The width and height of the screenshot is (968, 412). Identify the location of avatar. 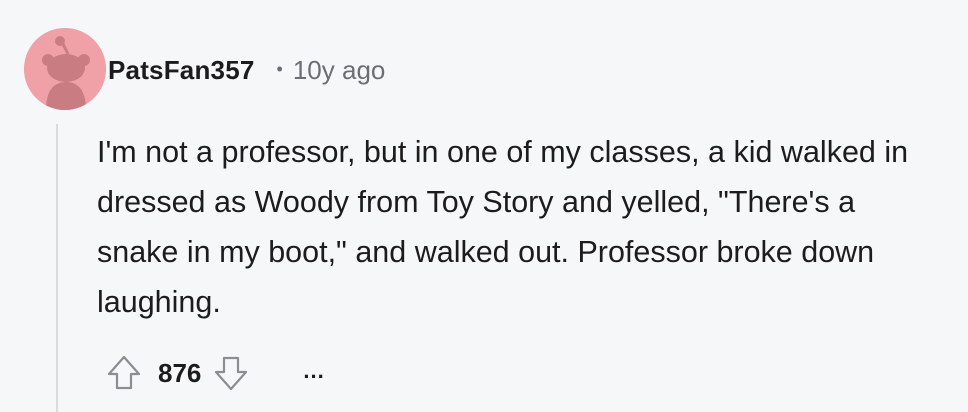
(65, 69).